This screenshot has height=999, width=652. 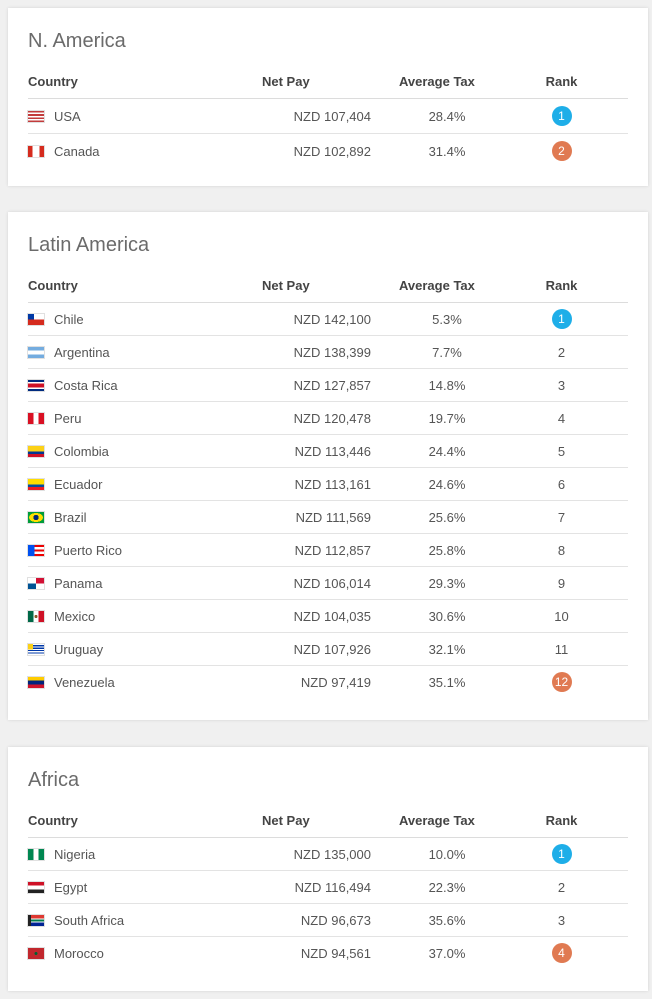 What do you see at coordinates (137, 451) in the screenshot?
I see `country-cell: Colombia` at bounding box center [137, 451].